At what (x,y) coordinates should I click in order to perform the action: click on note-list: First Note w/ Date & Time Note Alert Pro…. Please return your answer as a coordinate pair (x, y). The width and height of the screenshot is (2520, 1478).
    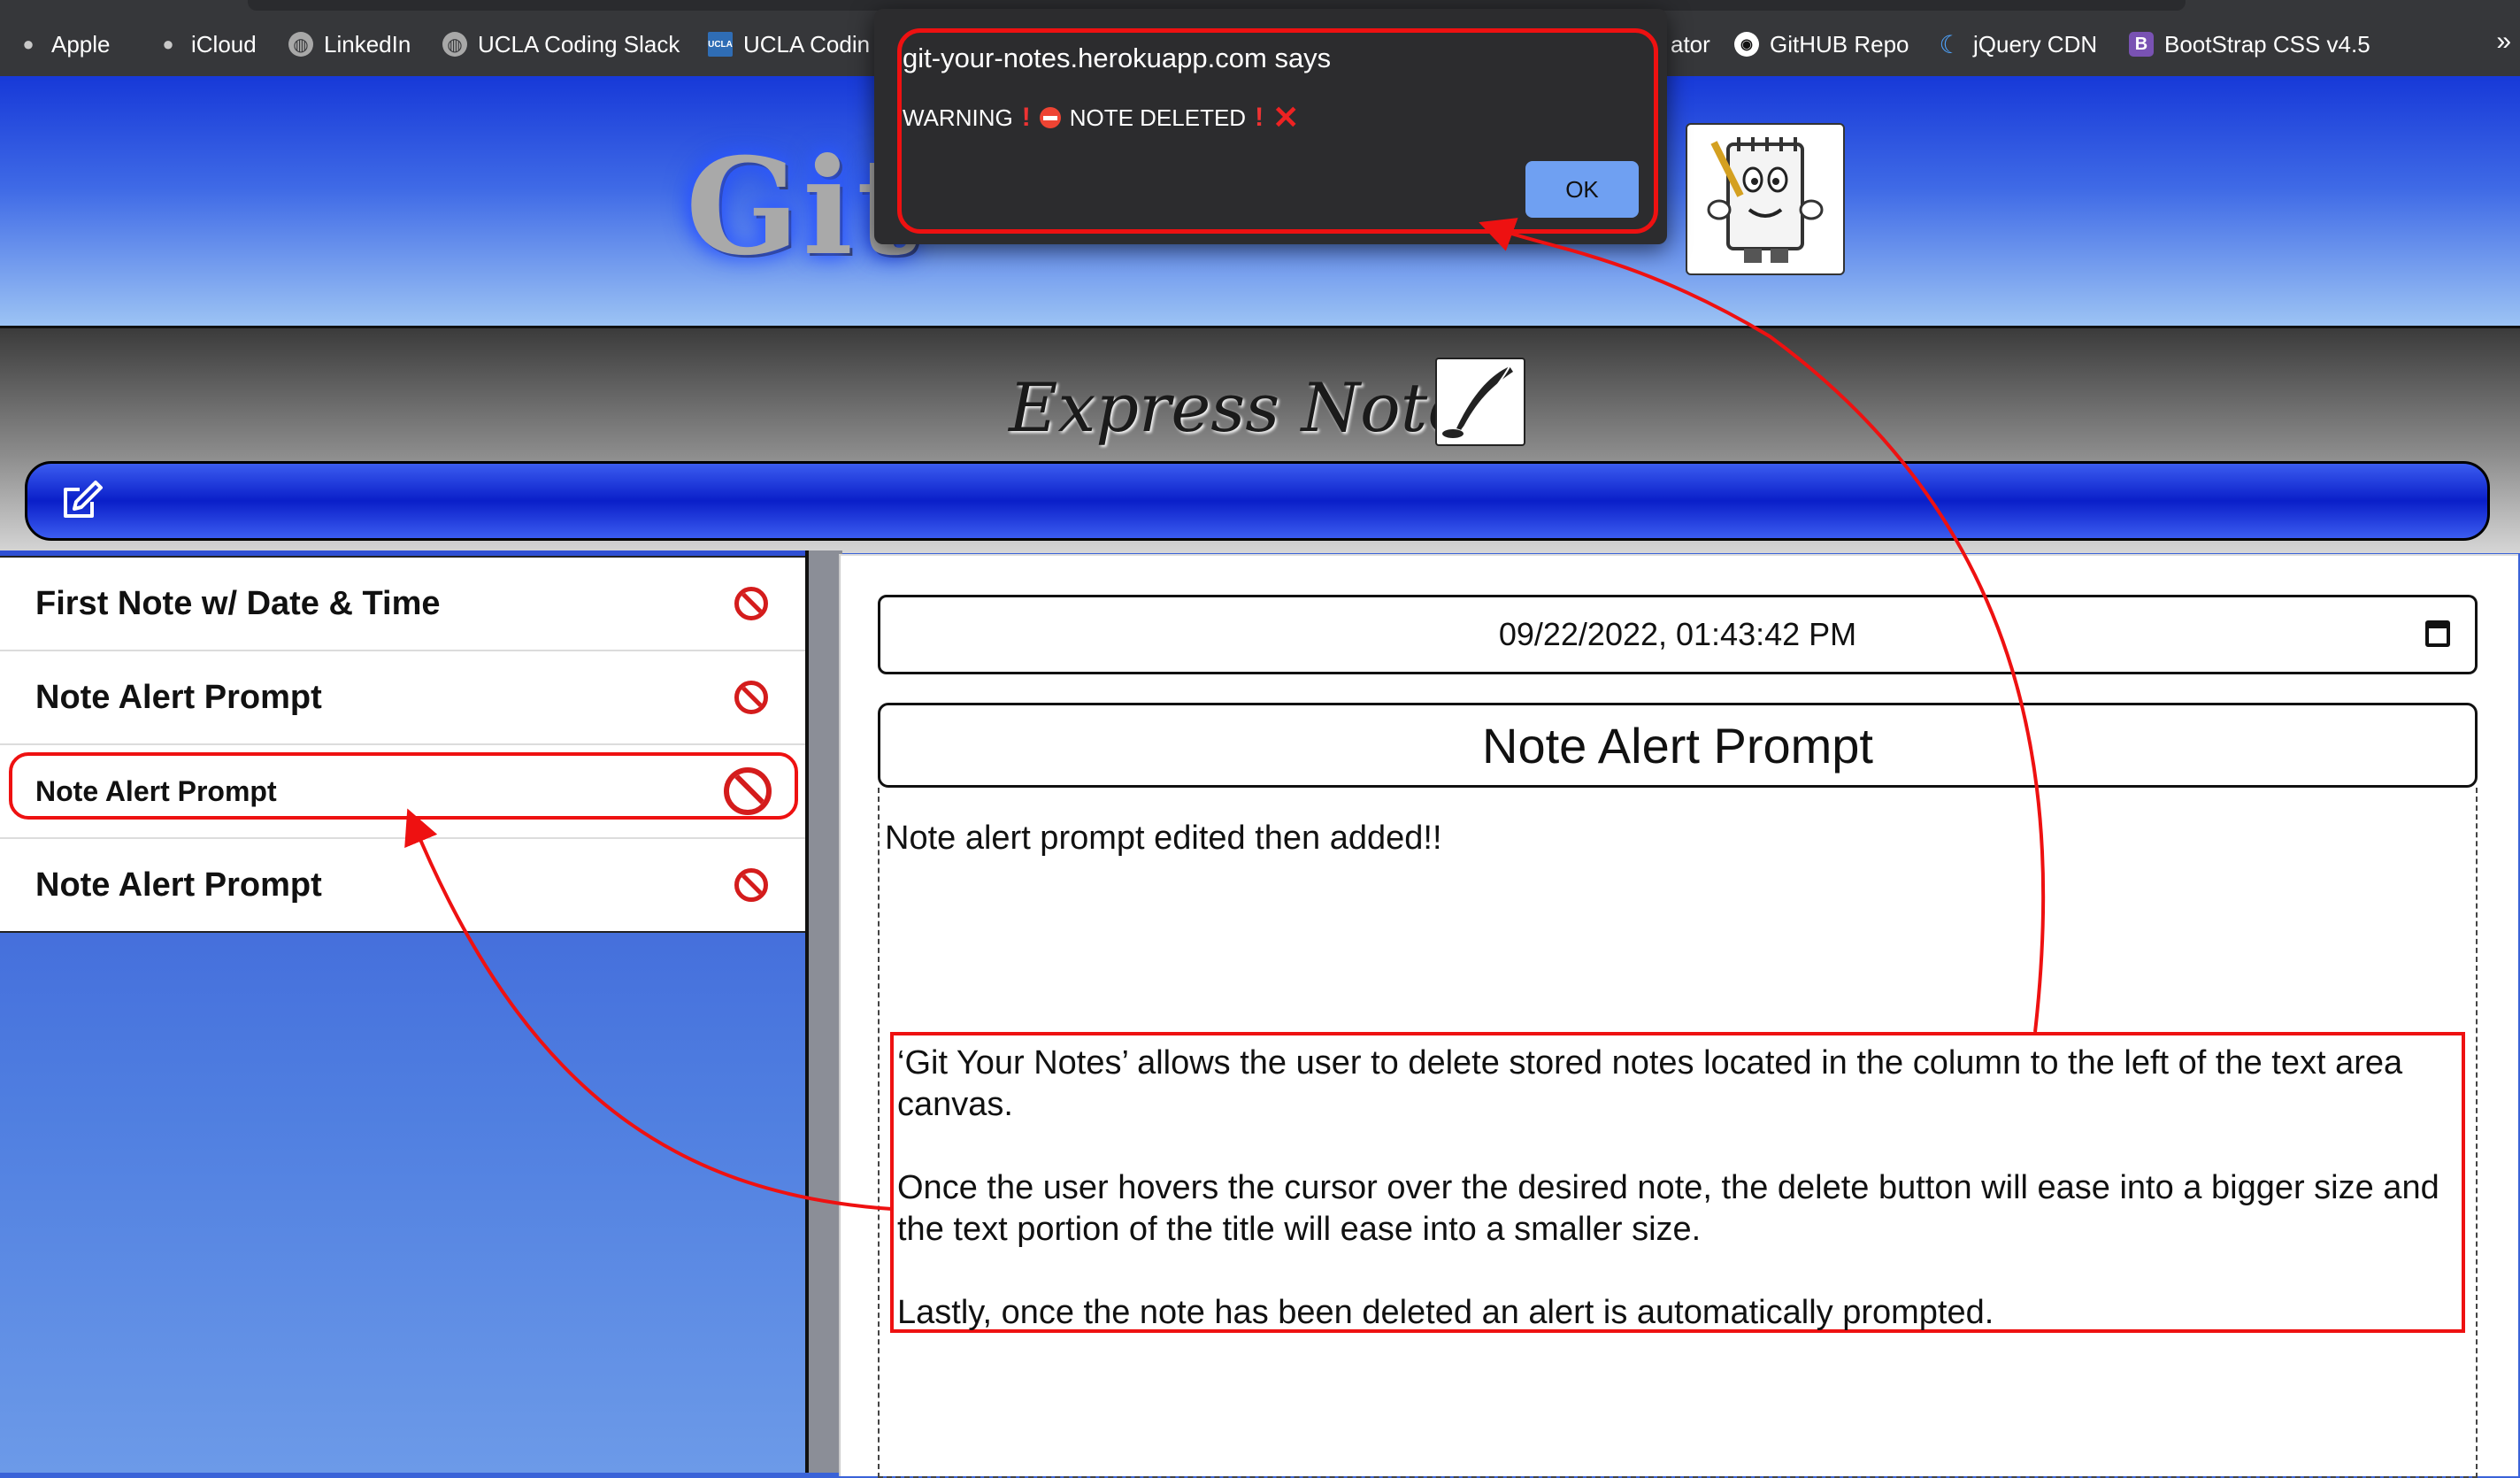
    Looking at the image, I should click on (403, 744).